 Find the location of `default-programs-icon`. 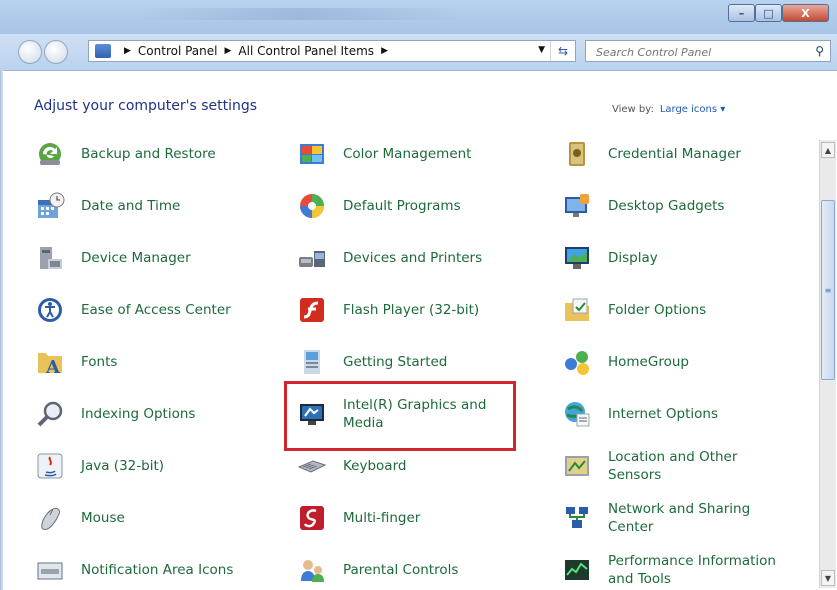

default-programs-icon is located at coordinates (312, 206).